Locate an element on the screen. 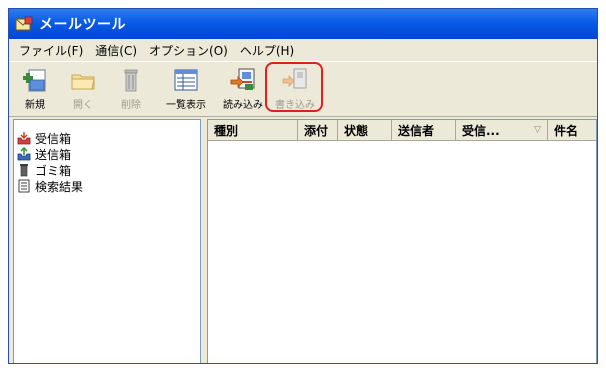  col-attachment: 添付 is located at coordinates (318, 130).